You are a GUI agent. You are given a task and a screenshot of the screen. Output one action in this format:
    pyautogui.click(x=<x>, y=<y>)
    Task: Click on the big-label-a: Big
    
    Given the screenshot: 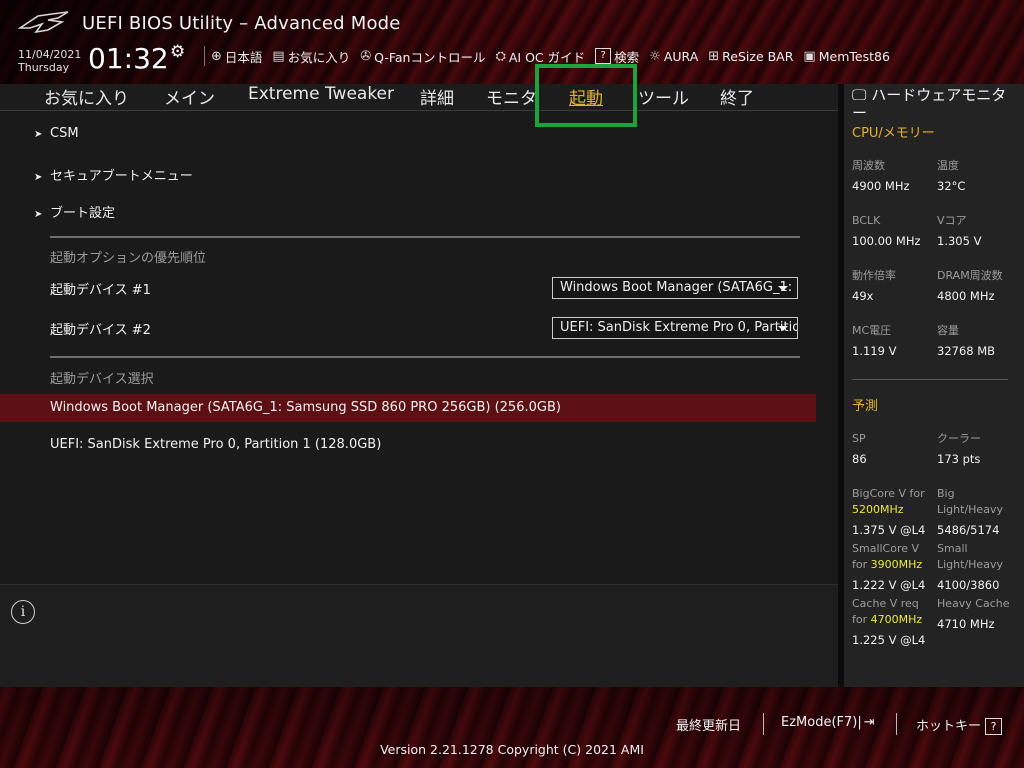 What is the action you would take?
    pyautogui.click(x=946, y=493)
    